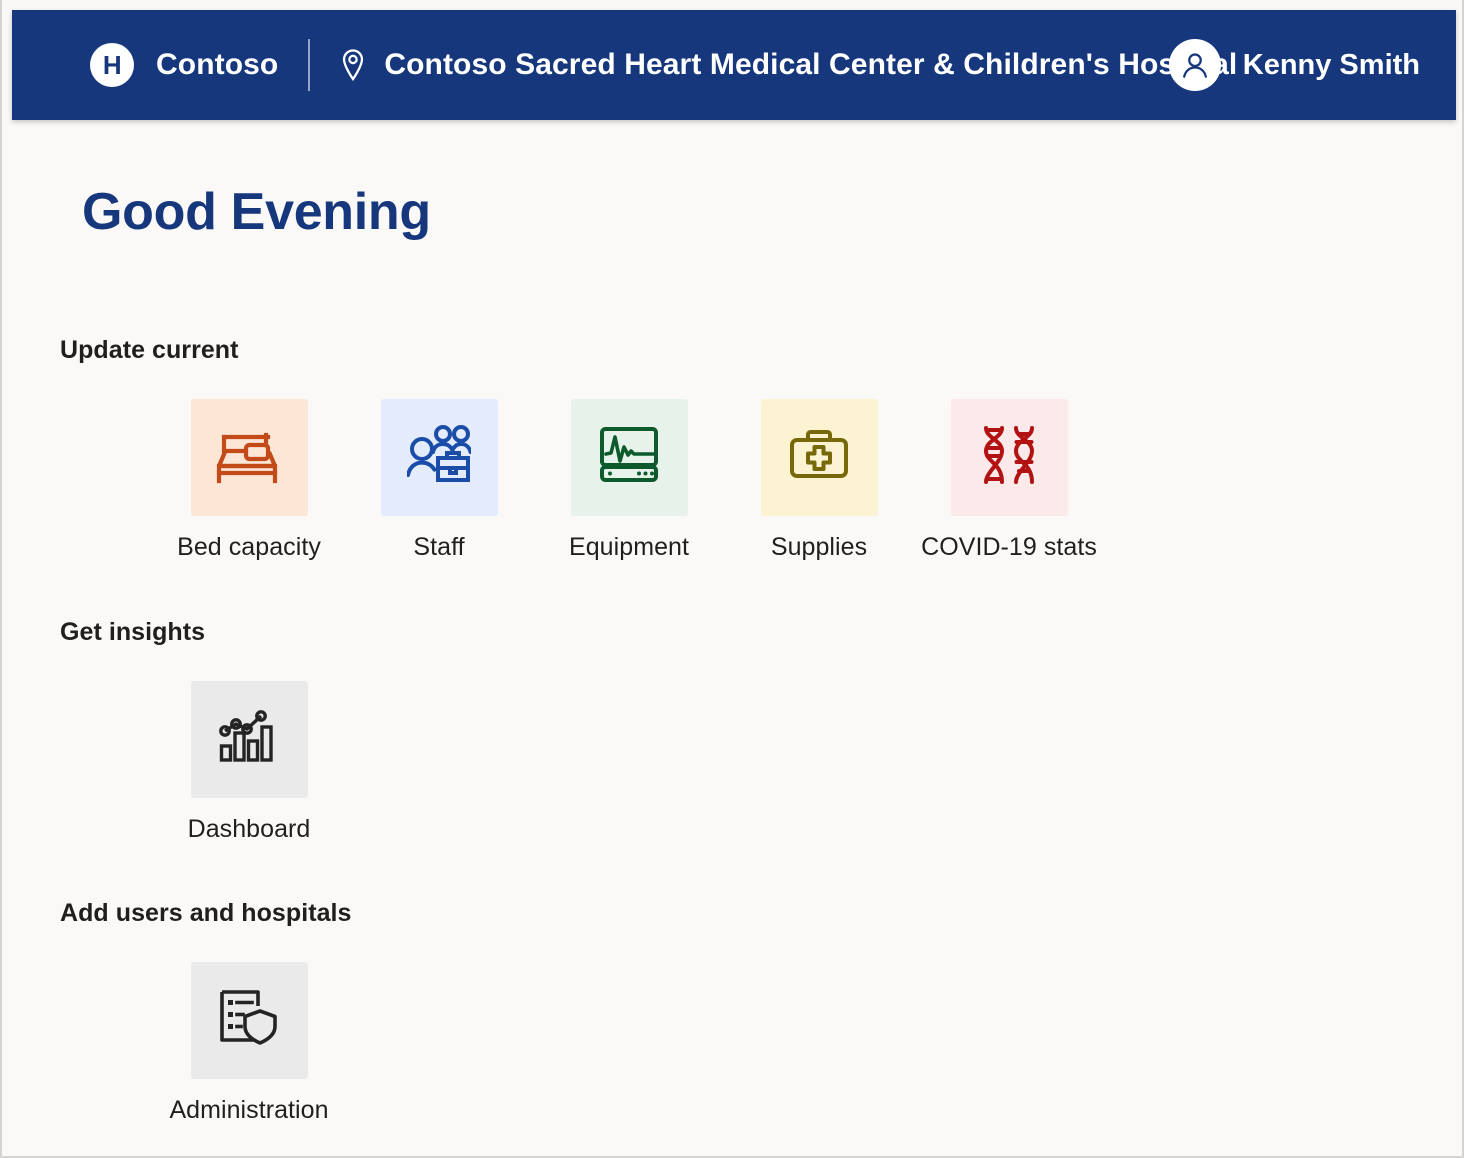 This screenshot has height=1158, width=1464. I want to click on tile-staff: Staff, so click(439, 480).